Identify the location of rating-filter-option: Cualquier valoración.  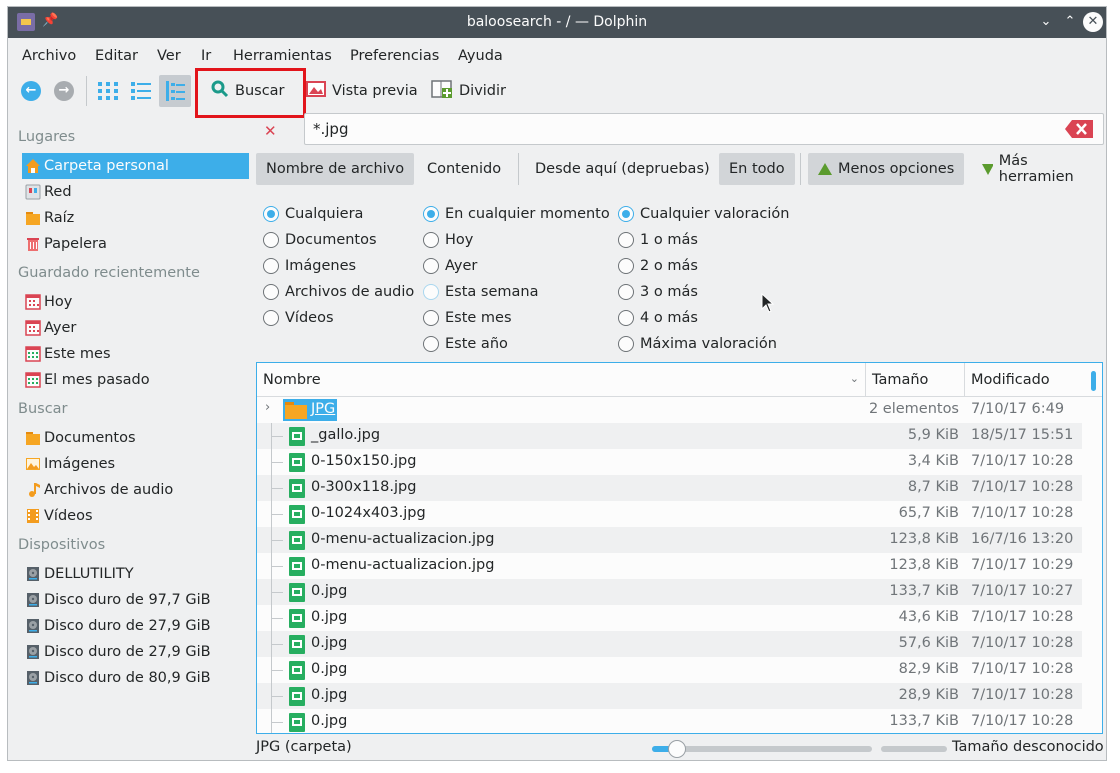
(703, 214).